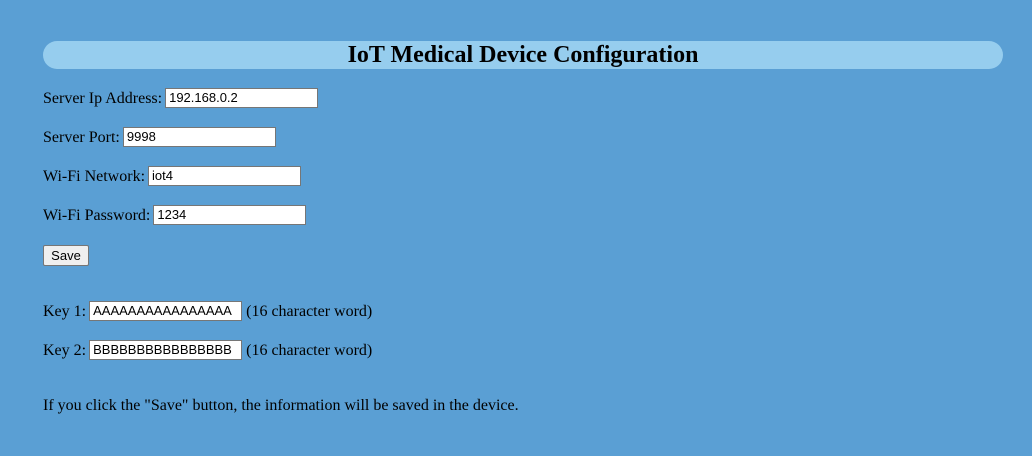 Image resolution: width=1032 pixels, height=456 pixels. Describe the element at coordinates (65, 311) in the screenshot. I see `key1-label: Key 1:` at that location.